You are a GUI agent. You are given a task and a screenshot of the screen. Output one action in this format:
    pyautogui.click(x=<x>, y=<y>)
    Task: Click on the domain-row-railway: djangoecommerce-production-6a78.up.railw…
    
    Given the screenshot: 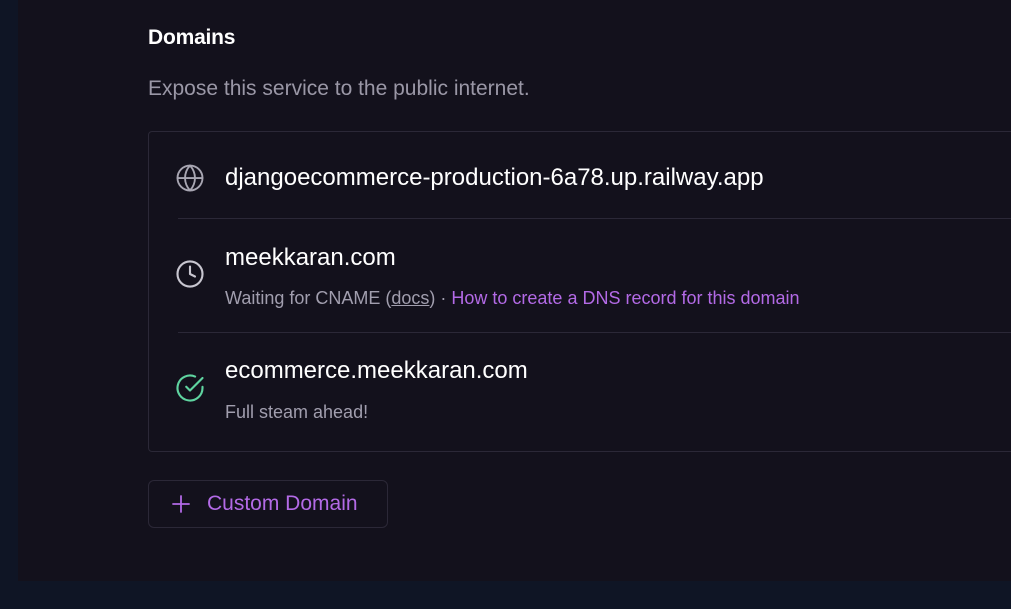 What is the action you would take?
    pyautogui.click(x=580, y=175)
    